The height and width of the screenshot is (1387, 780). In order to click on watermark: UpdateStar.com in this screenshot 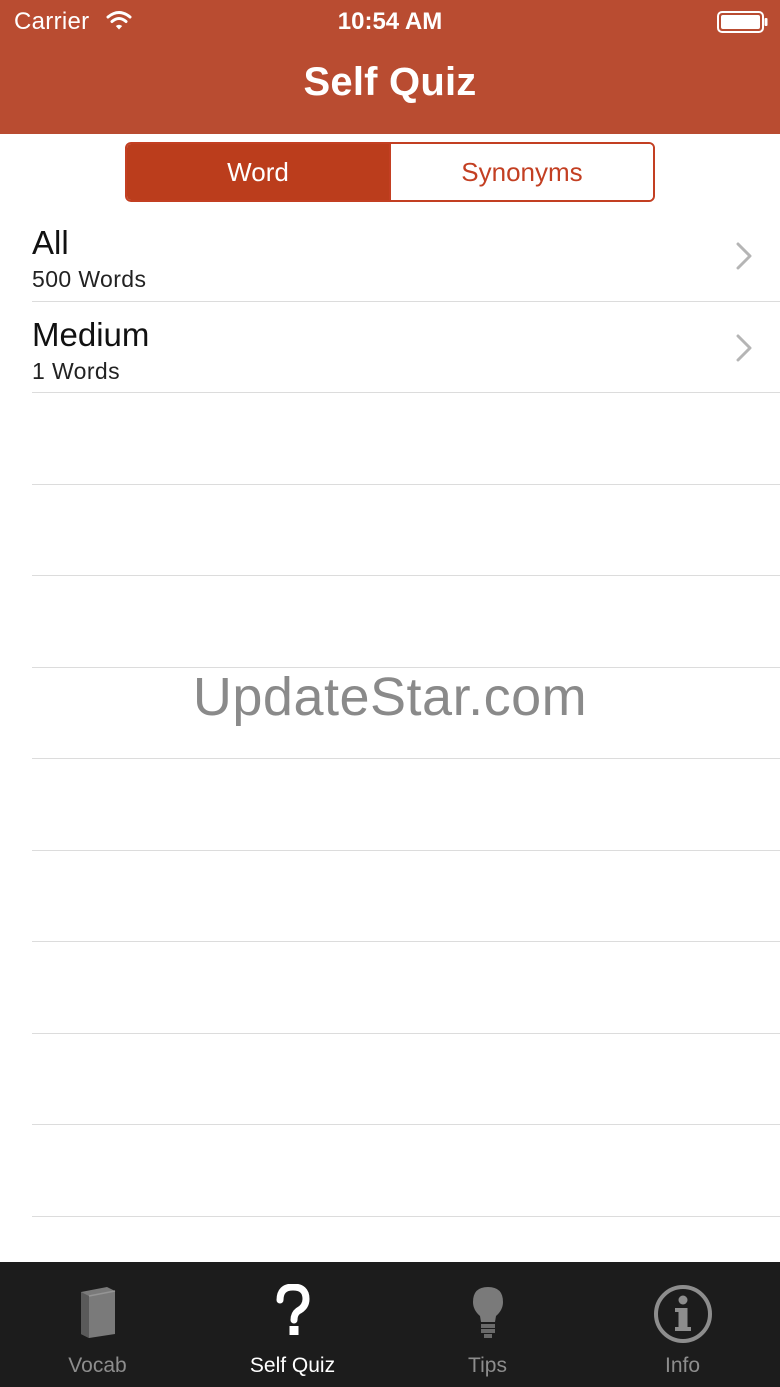, I will do `click(390, 697)`.